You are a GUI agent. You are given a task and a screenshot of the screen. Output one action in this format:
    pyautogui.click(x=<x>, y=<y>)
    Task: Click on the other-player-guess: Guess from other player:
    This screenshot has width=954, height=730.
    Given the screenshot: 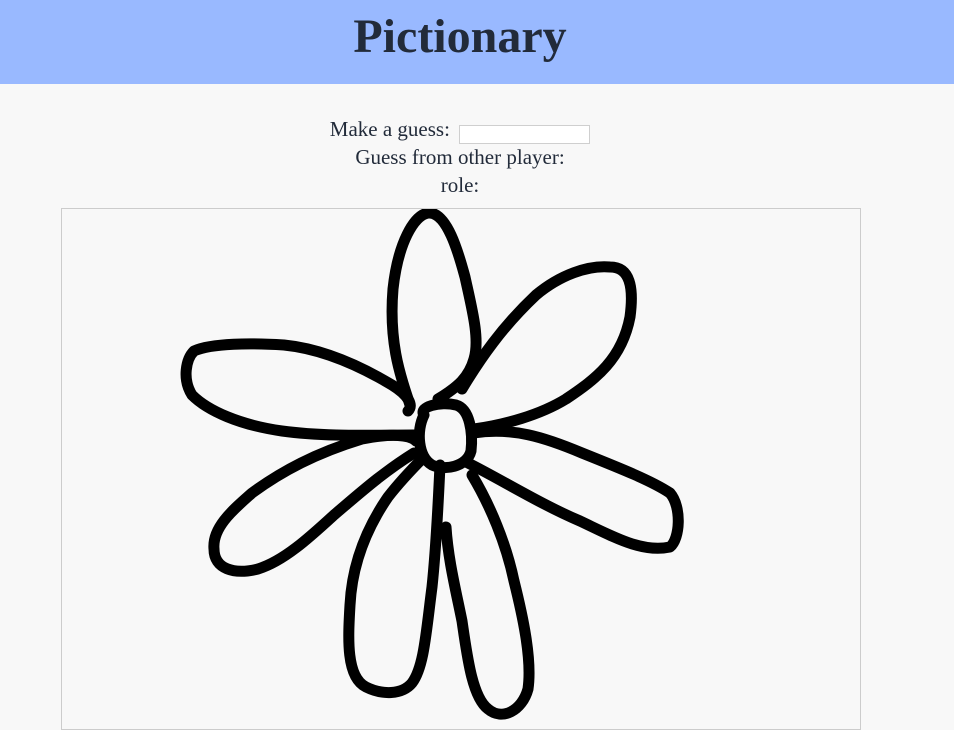 What is the action you would take?
    pyautogui.click(x=460, y=157)
    